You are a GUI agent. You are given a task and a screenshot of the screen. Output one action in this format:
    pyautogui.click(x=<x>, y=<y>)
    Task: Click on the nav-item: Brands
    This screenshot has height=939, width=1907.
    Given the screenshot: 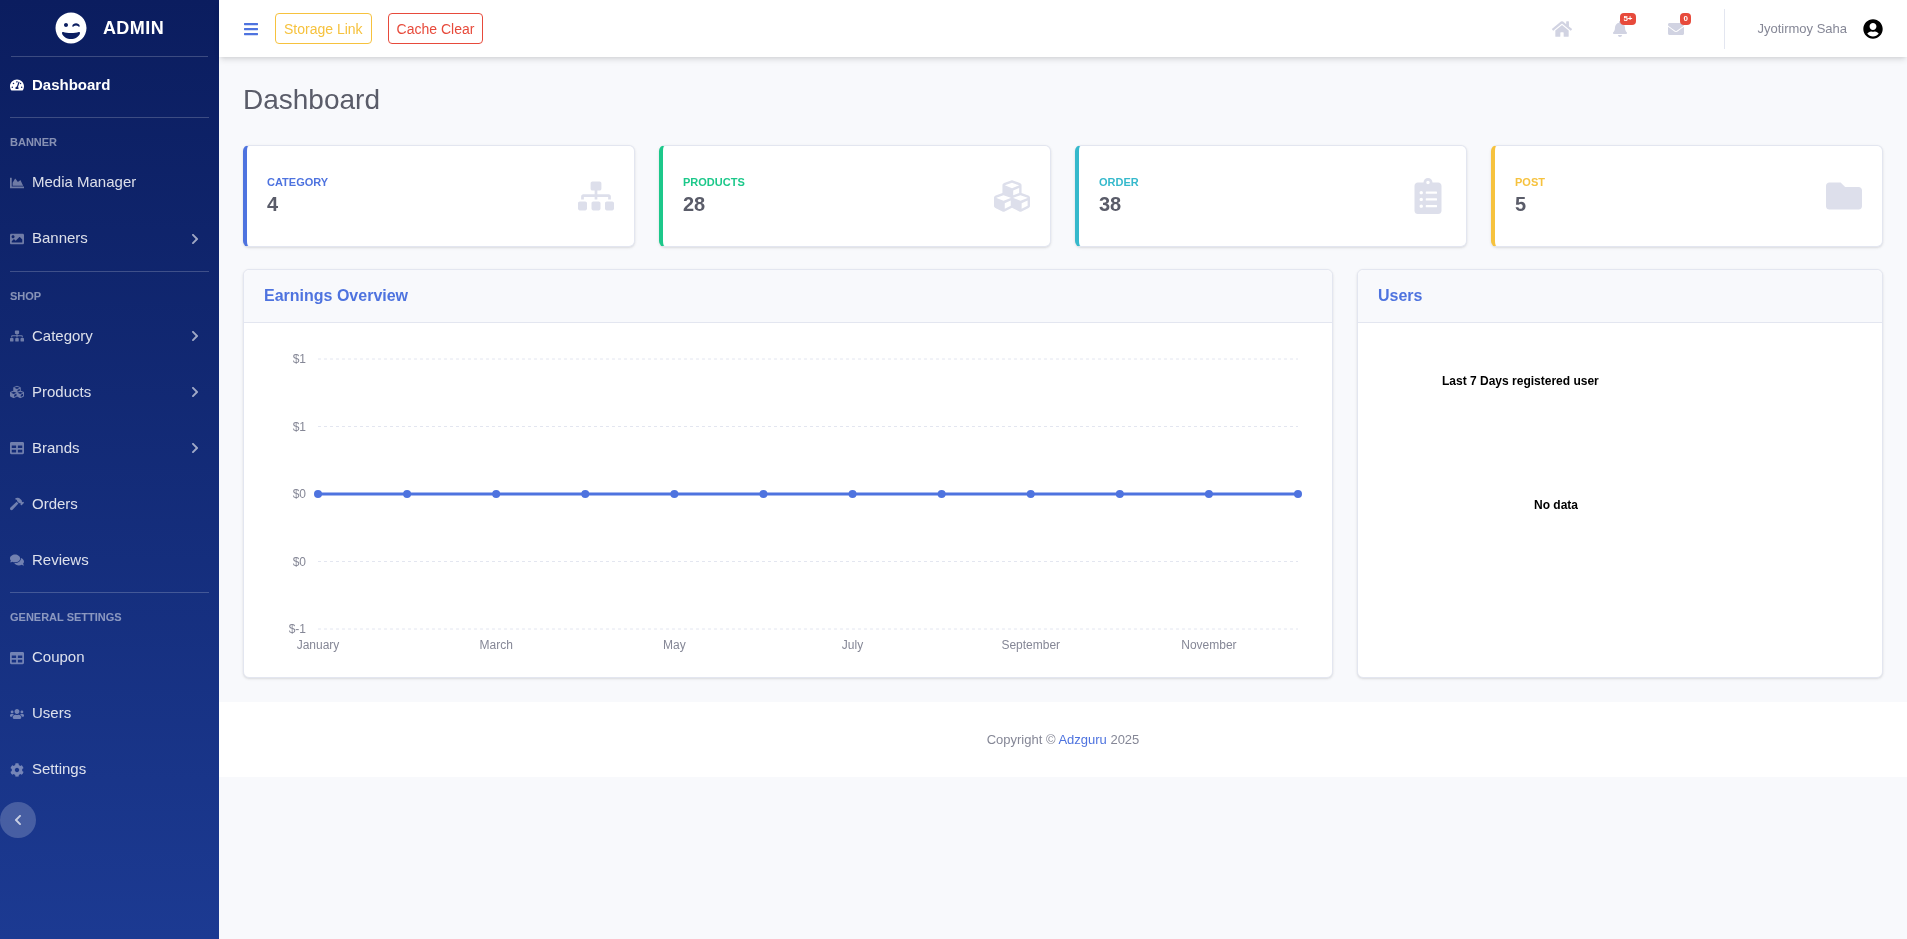 What is the action you would take?
    pyautogui.click(x=109, y=448)
    